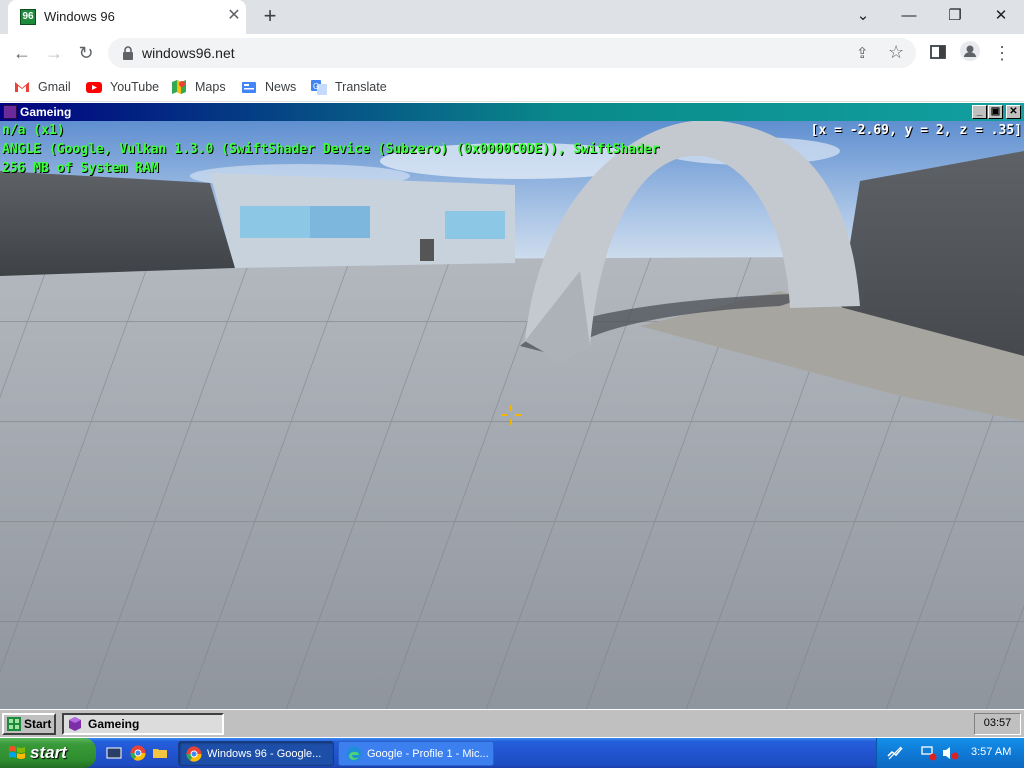  I want to click on win96-start-icon, so click(14, 724).